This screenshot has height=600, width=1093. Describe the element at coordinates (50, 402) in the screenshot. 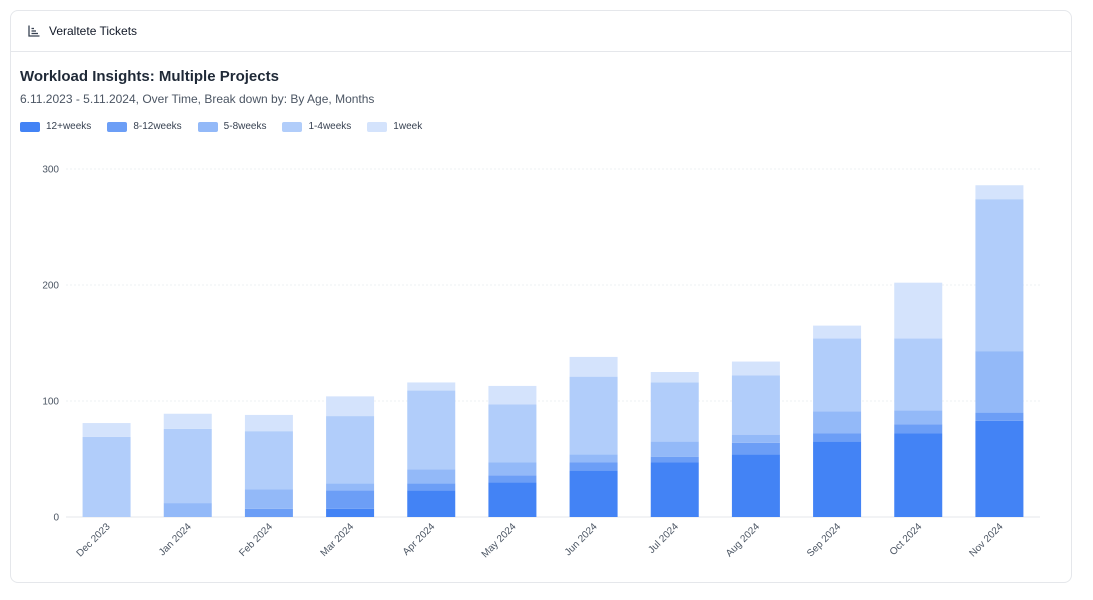

I see `y-tick-label: 100` at that location.